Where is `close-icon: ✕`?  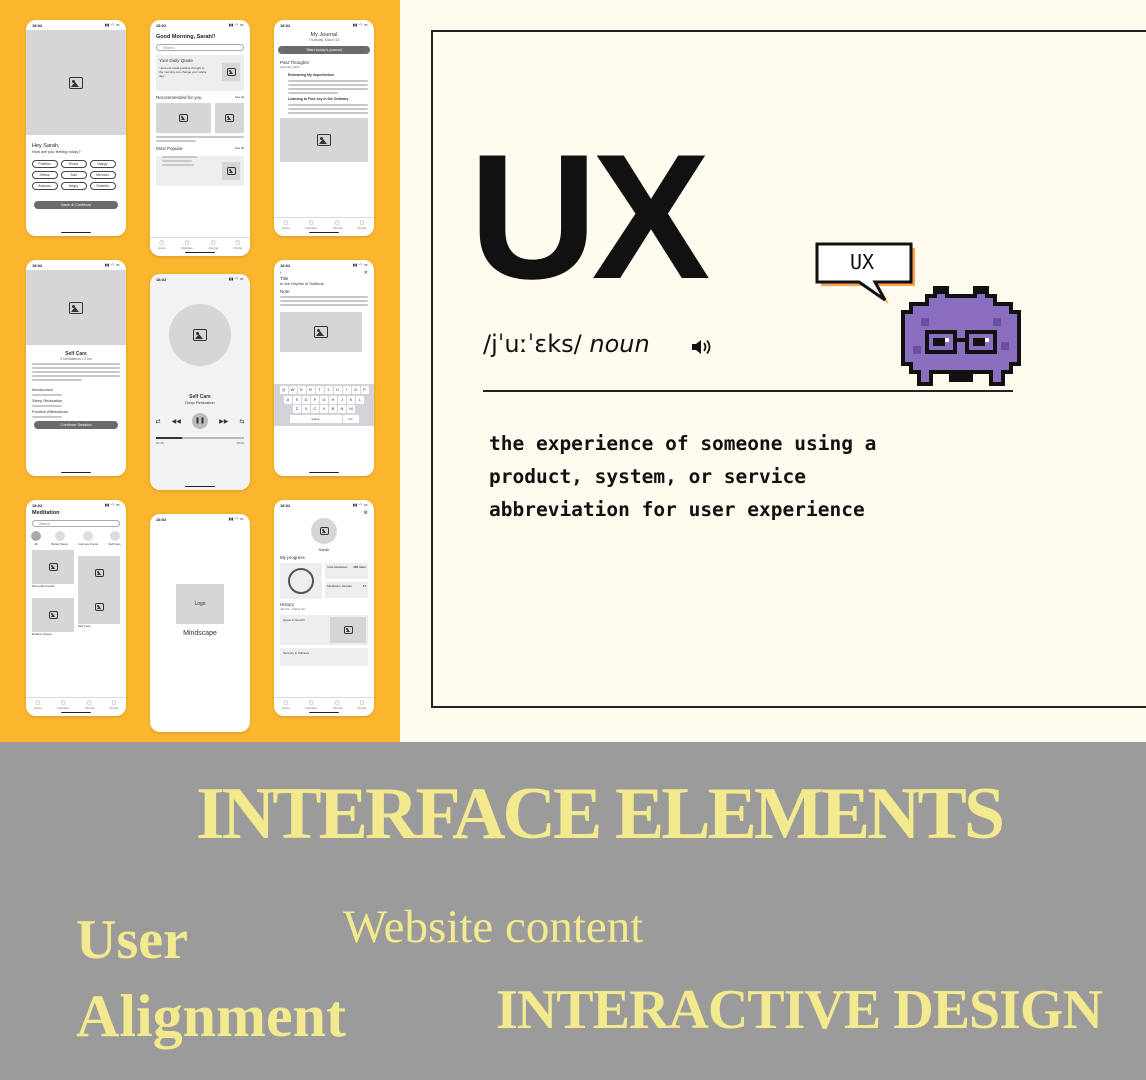 close-icon: ✕ is located at coordinates (366, 273).